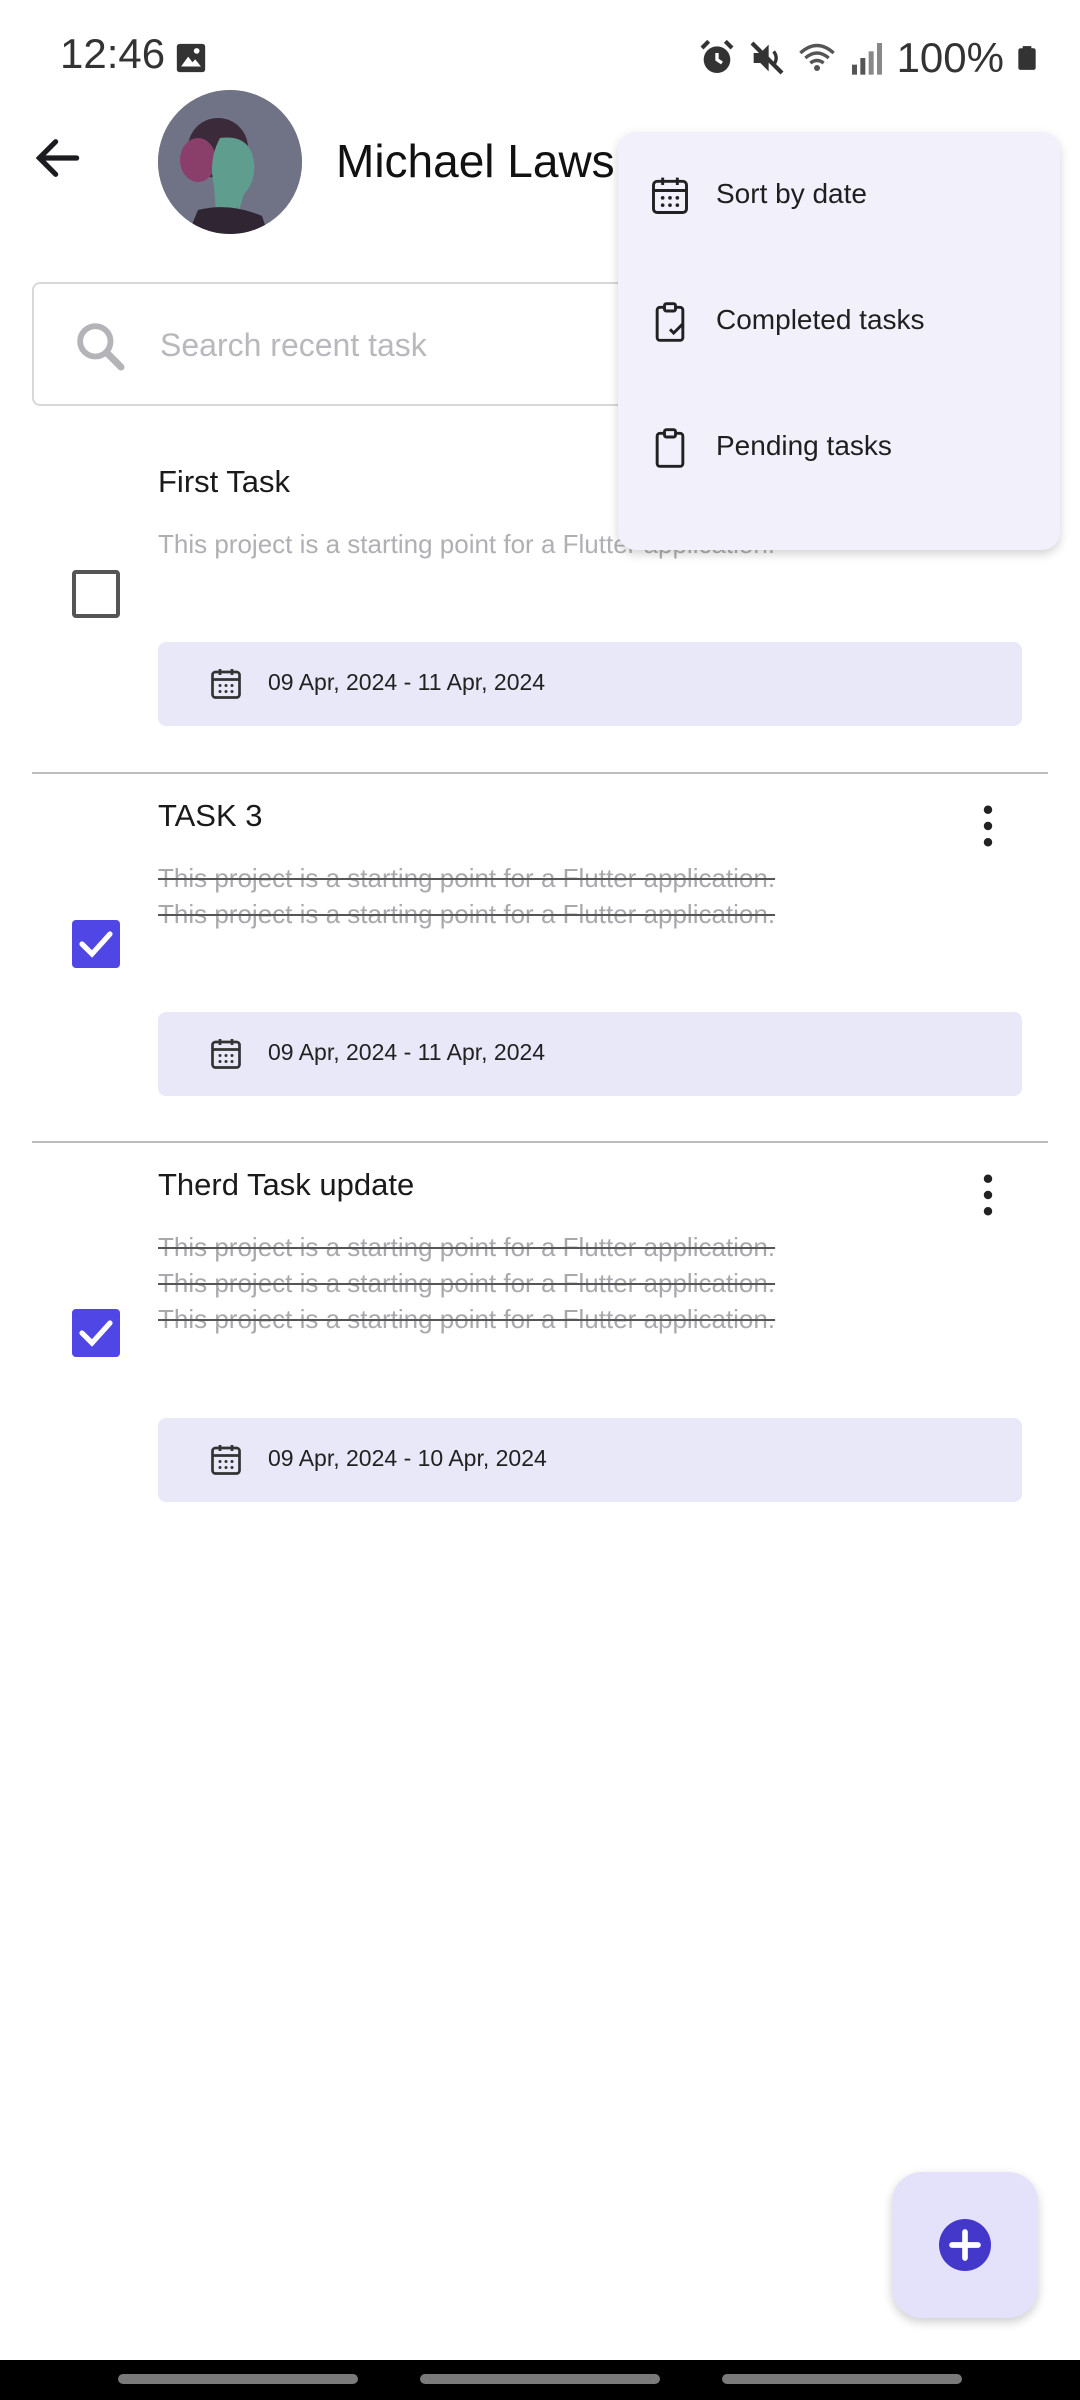 The height and width of the screenshot is (2400, 1080). Describe the element at coordinates (191, 58) in the screenshot. I see `image-notification-icon` at that location.